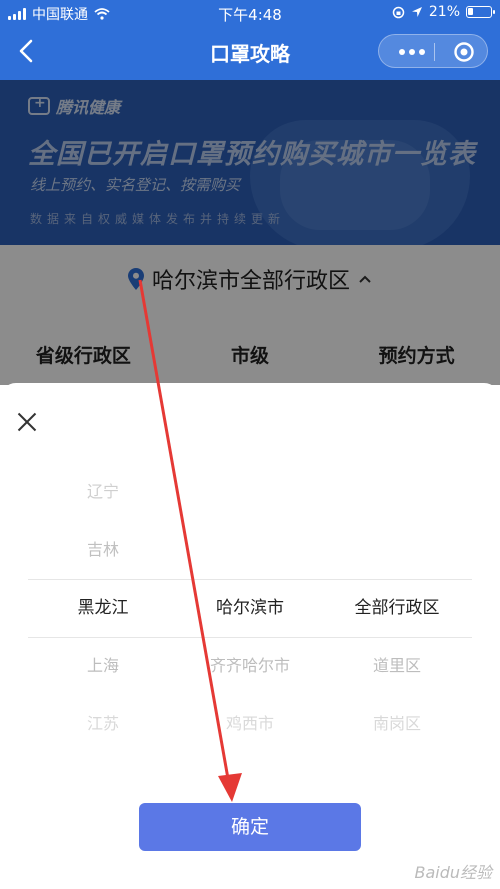 The height and width of the screenshot is (889, 500). What do you see at coordinates (250, 13) in the screenshot?
I see `status-bar: 中国联通 下午4:48 21%` at bounding box center [250, 13].